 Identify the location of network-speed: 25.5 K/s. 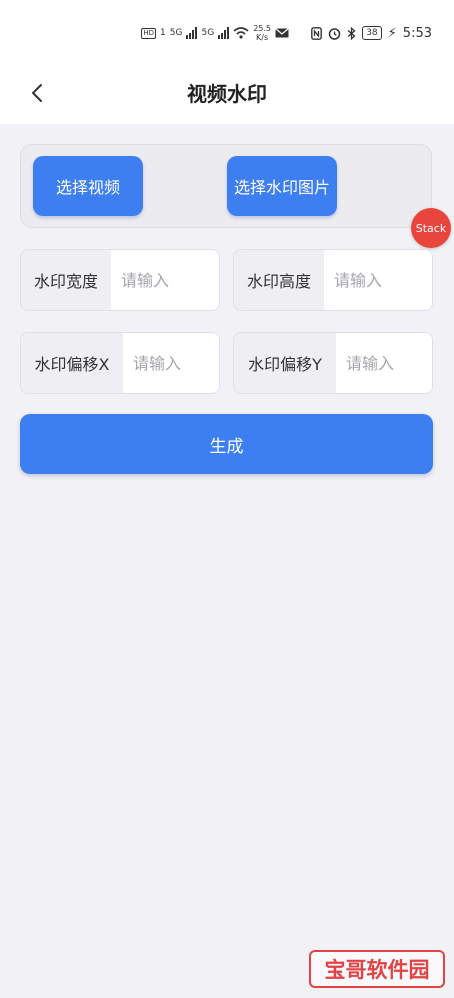
(262, 33).